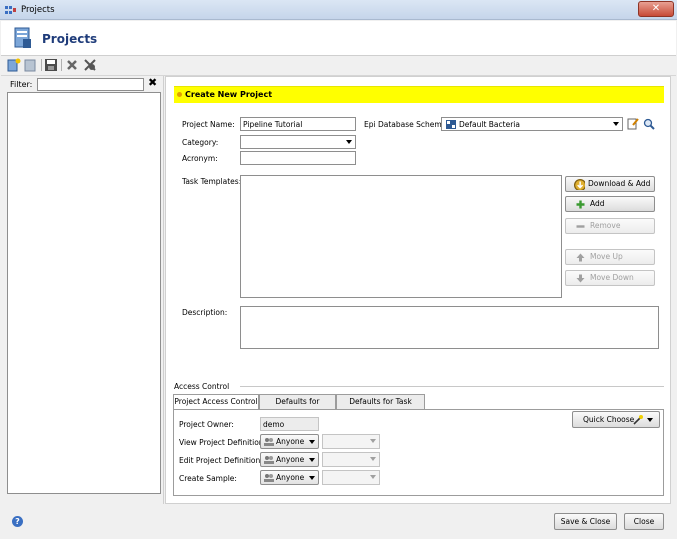  Describe the element at coordinates (580, 257) in the screenshot. I see `arrow-up-icon` at that location.